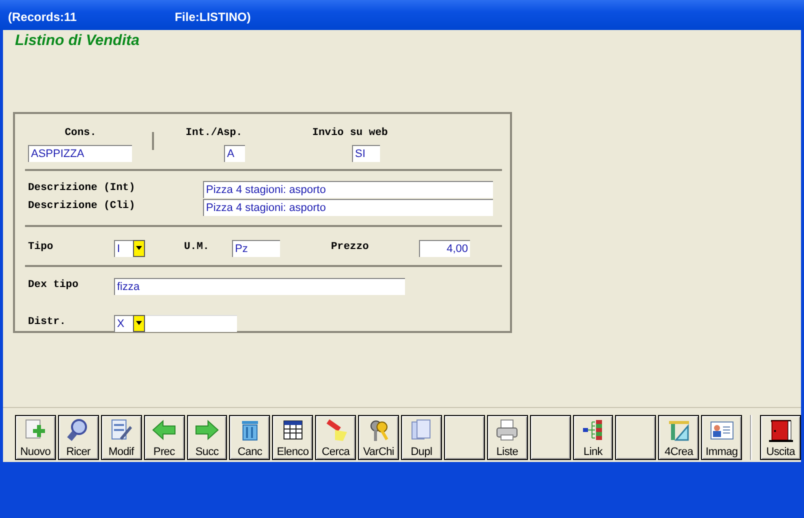 The width and height of the screenshot is (804, 518). I want to click on text-field: X, so click(123, 323).